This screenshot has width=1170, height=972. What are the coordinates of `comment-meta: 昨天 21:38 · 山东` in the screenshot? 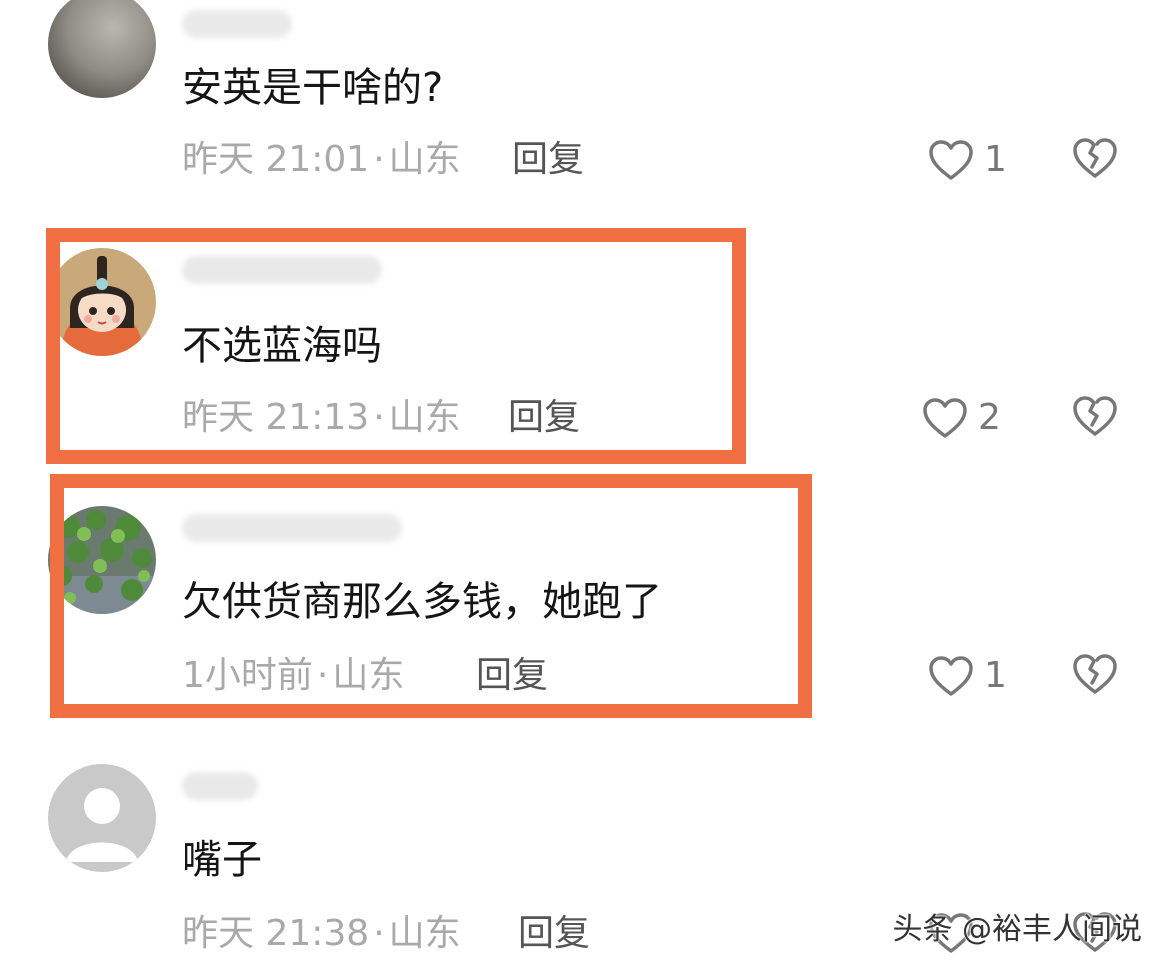 It's located at (321, 934).